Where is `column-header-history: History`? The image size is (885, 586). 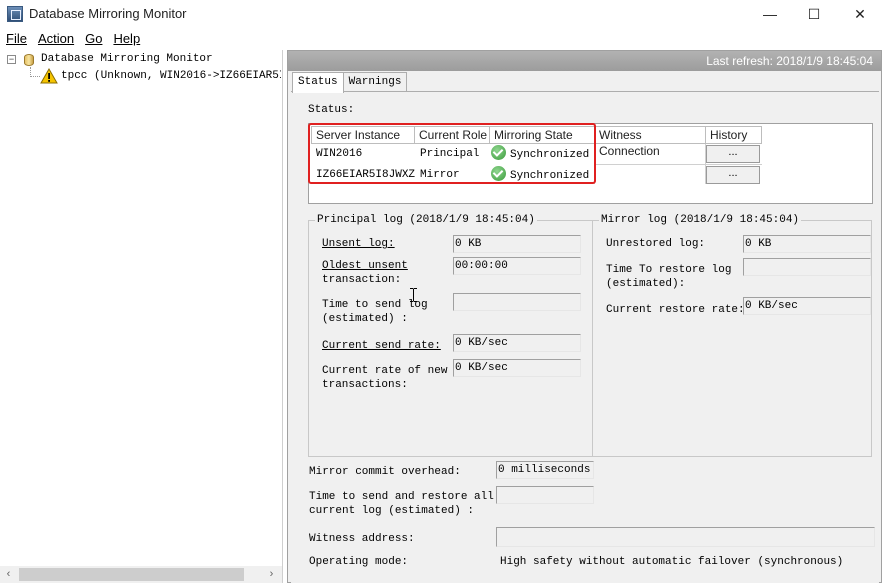 column-header-history: History is located at coordinates (733, 135).